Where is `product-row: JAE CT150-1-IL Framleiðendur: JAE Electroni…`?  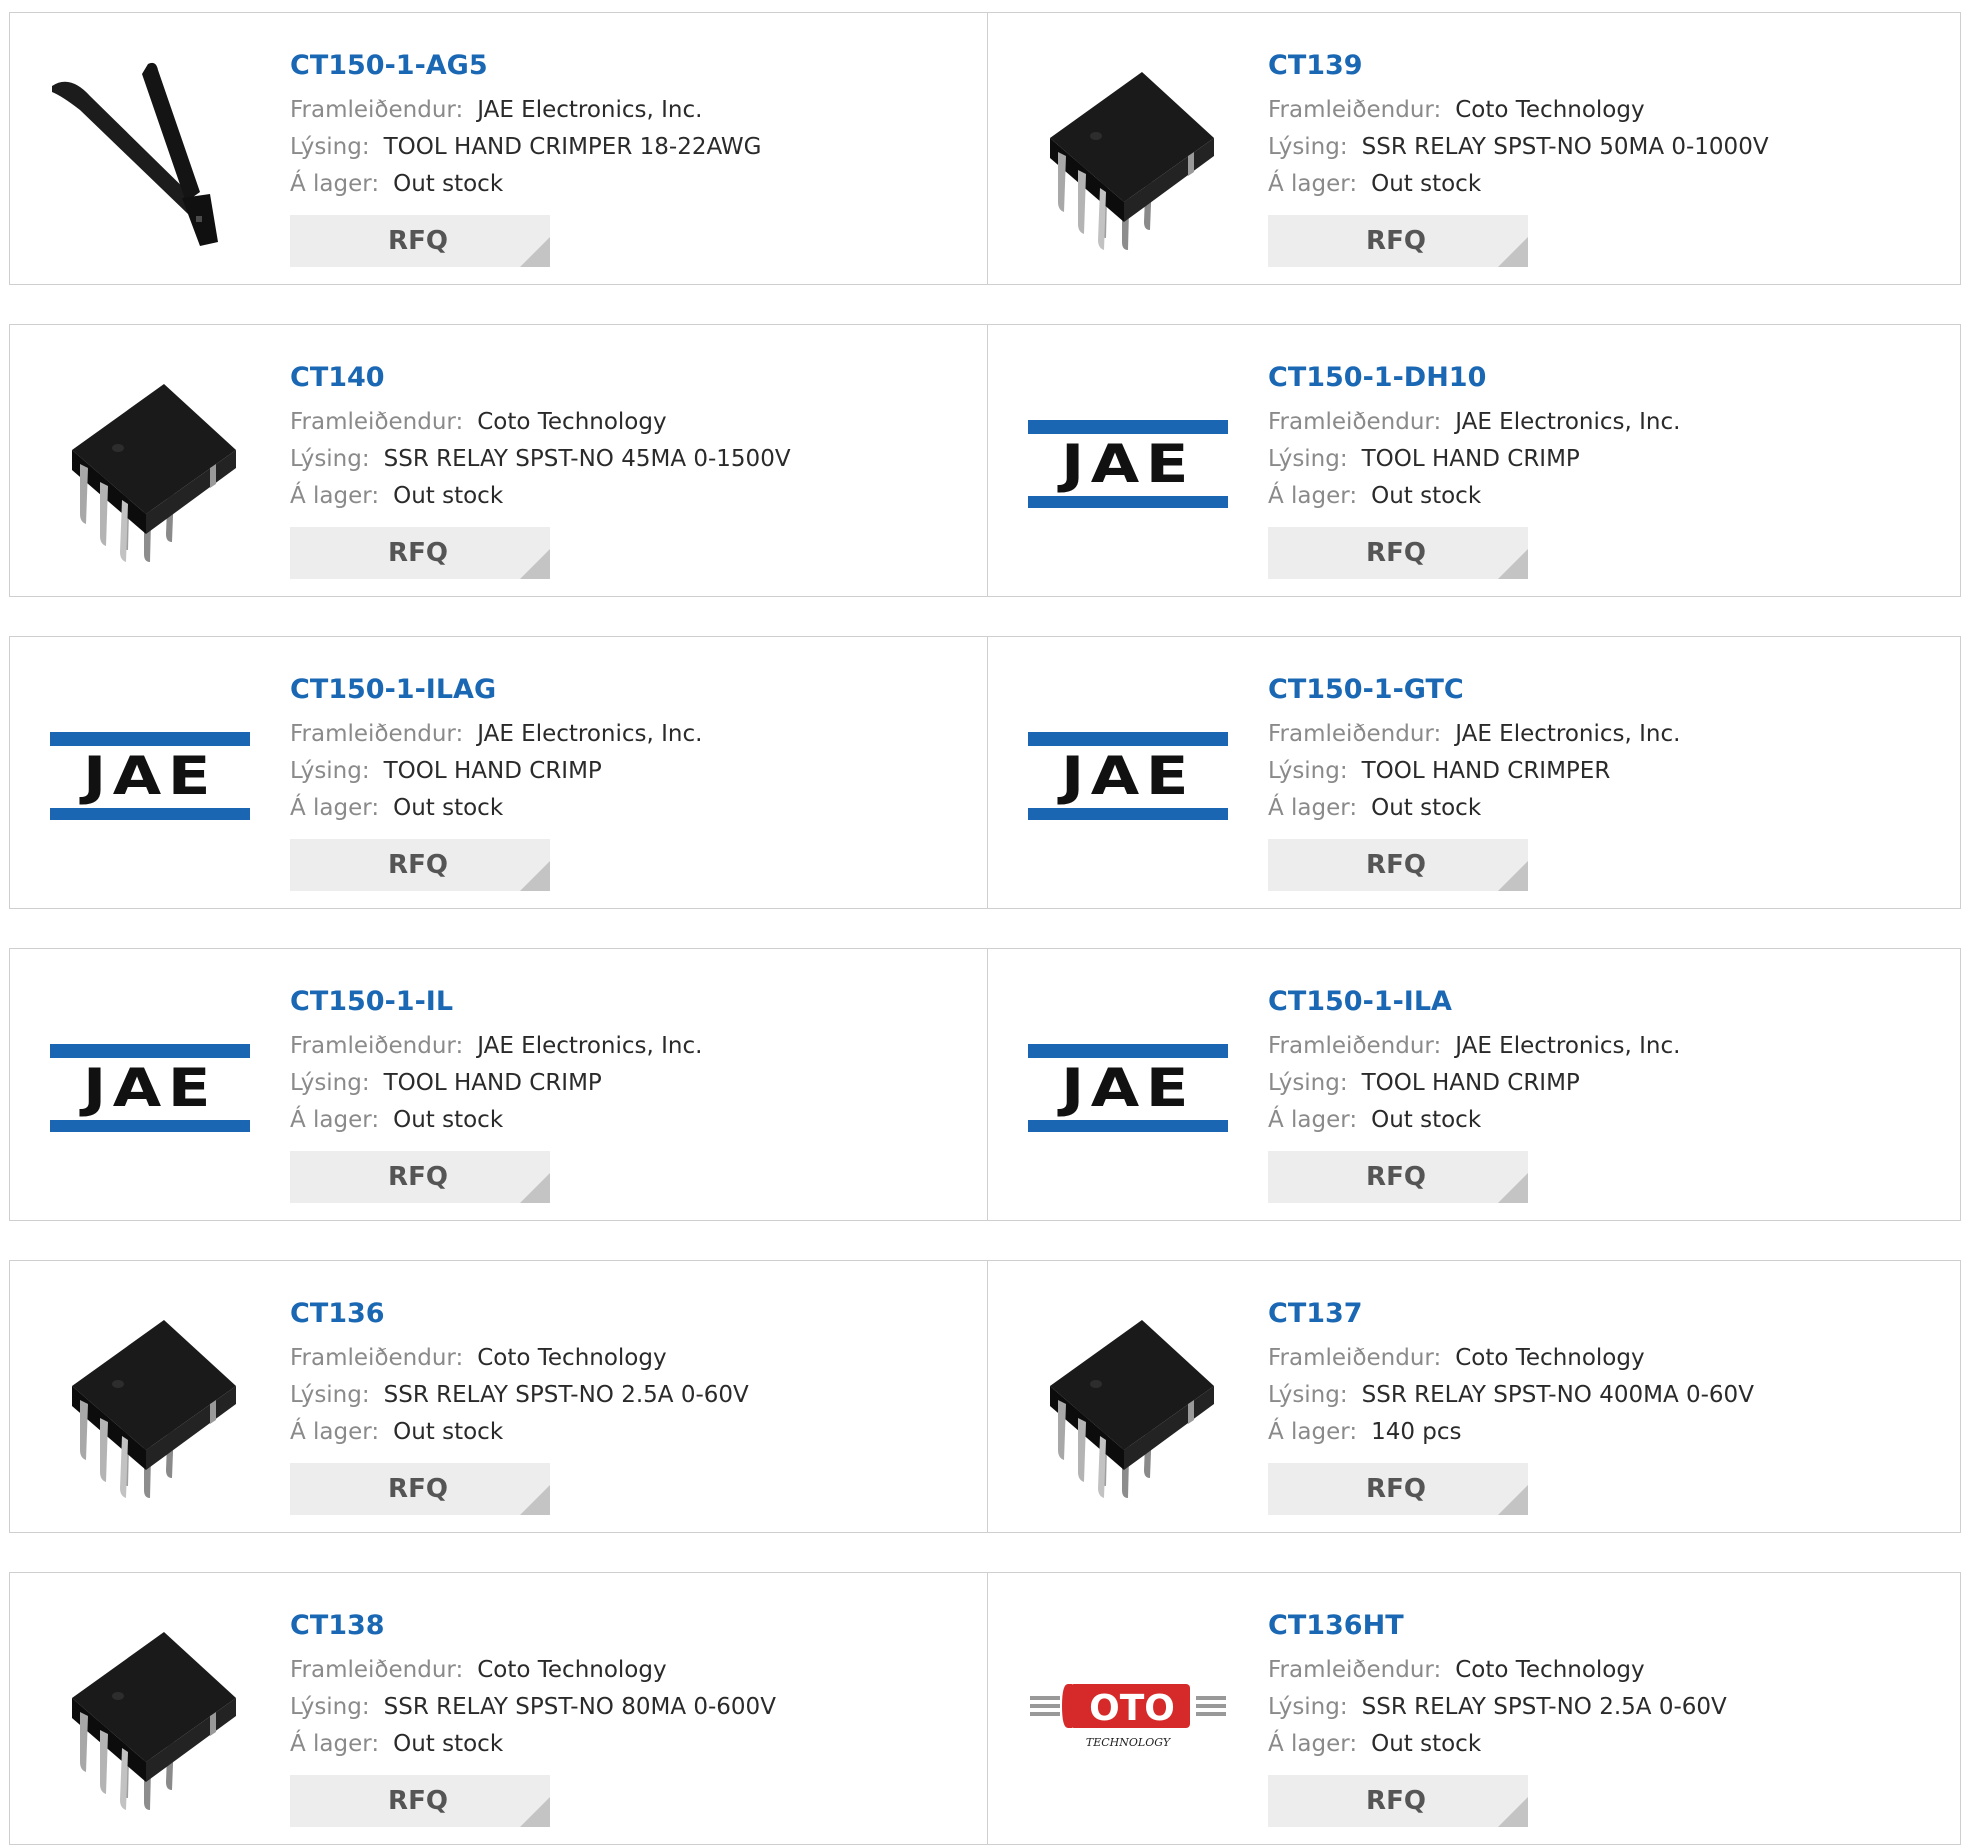
product-row: JAE CT150-1-IL Framleiðendur: JAE Electroni… is located at coordinates (985, 1084).